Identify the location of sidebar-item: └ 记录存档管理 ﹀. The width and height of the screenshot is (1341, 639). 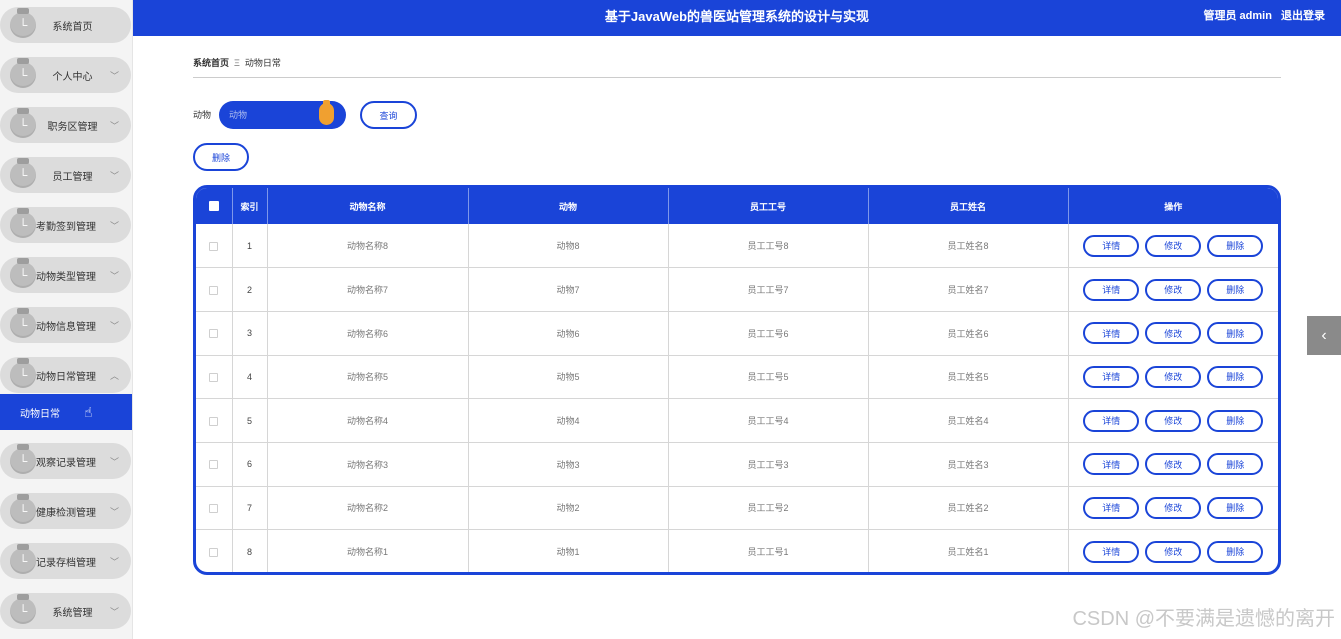
(65, 561).